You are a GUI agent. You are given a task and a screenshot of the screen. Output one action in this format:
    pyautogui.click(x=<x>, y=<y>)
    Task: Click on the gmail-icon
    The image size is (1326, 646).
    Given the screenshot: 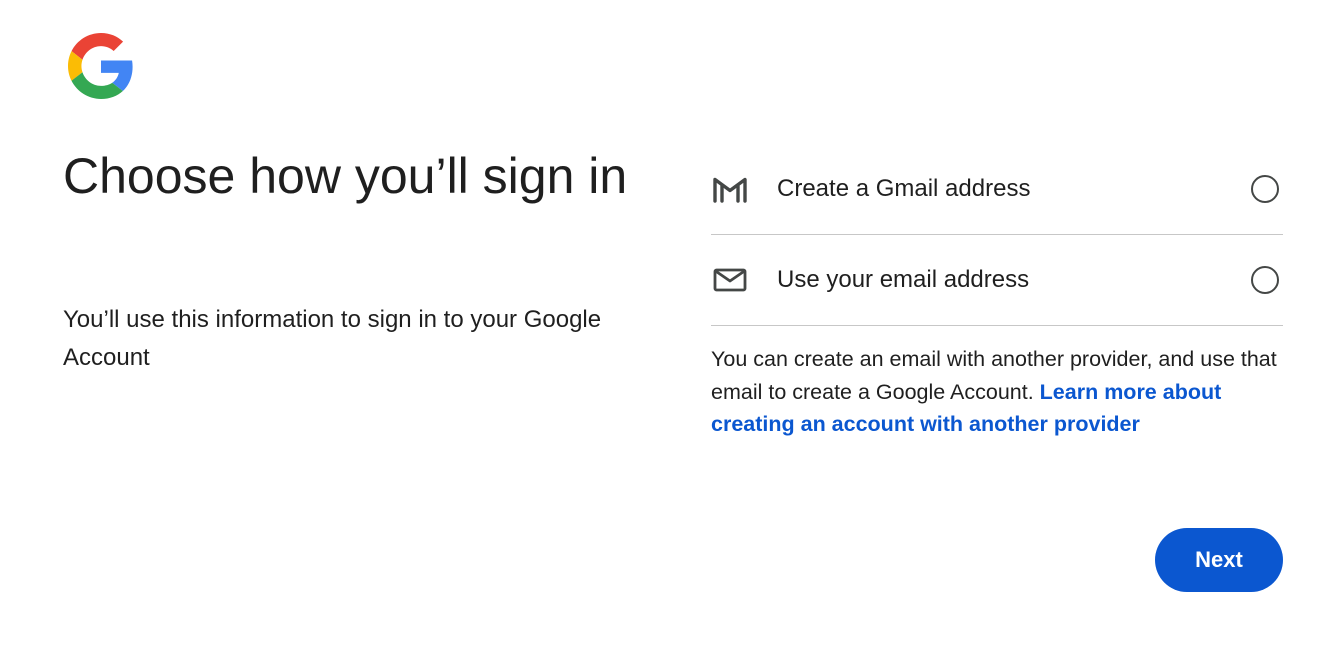 What is the action you would take?
    pyautogui.click(x=731, y=189)
    